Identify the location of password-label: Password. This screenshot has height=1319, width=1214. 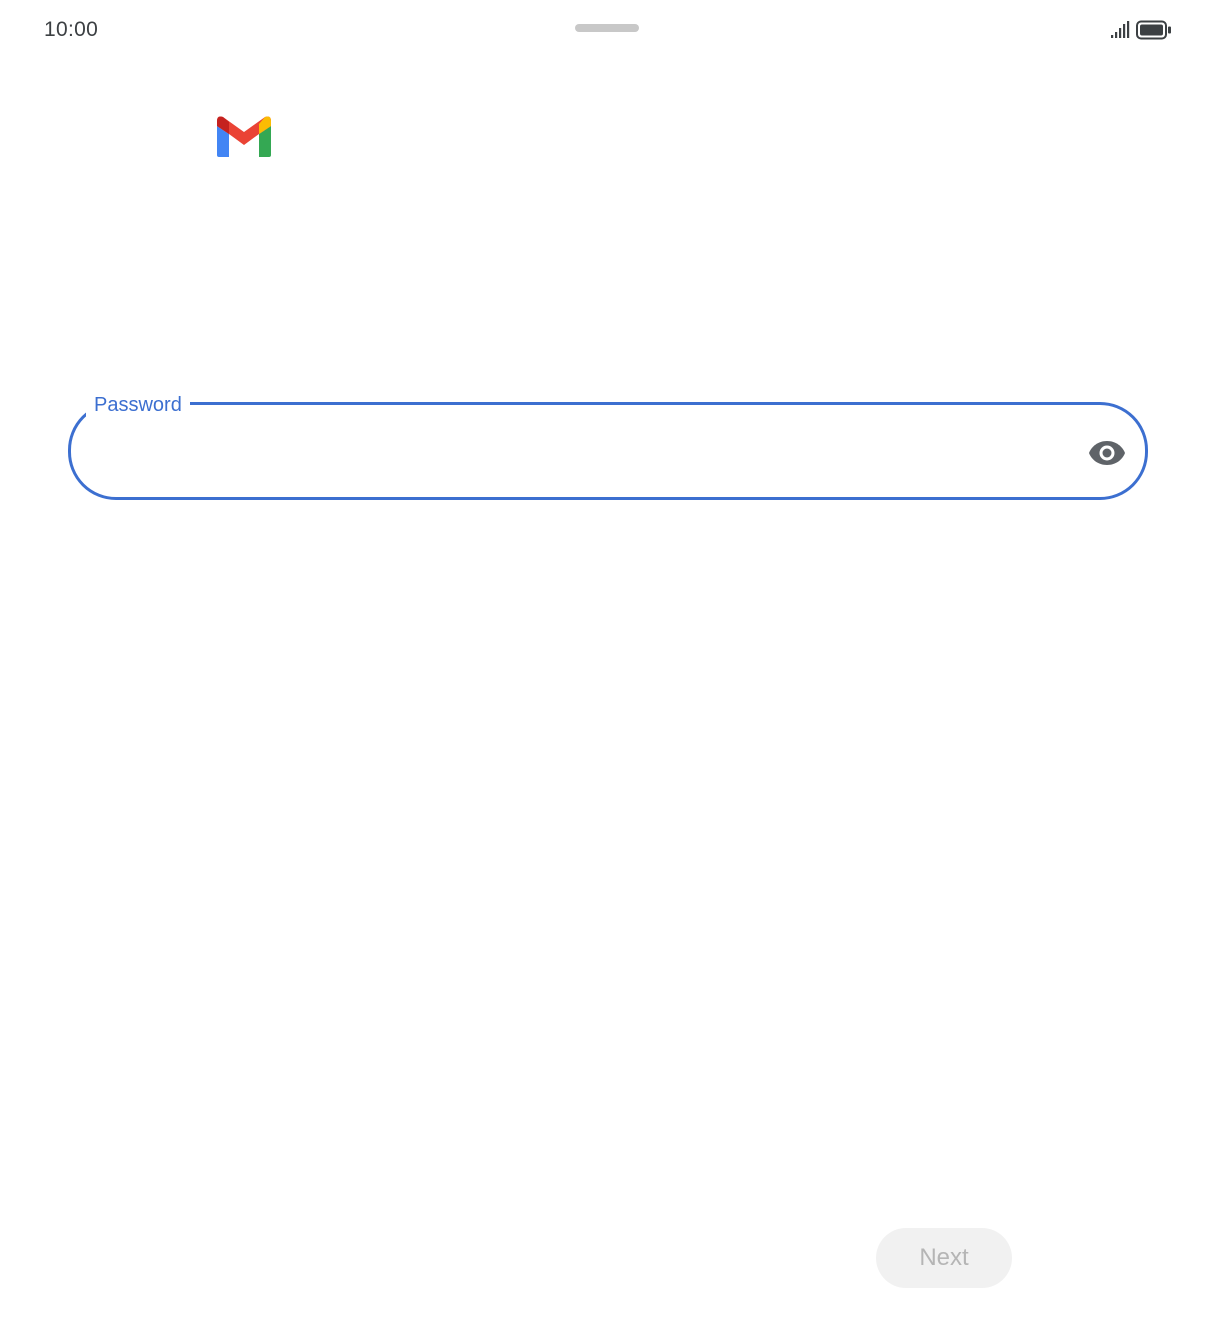
(138, 405).